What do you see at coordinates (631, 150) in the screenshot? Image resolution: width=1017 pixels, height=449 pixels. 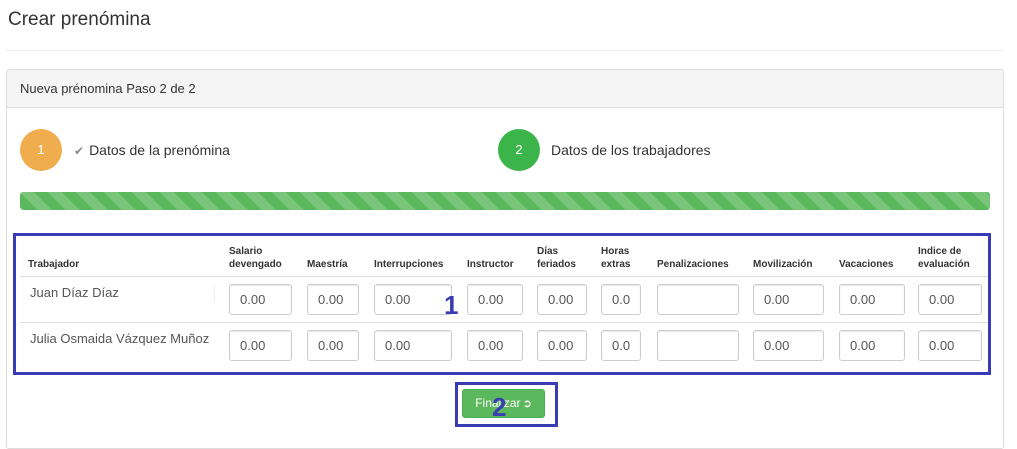 I see `step-2-label: Datos de los trabajadores` at bounding box center [631, 150].